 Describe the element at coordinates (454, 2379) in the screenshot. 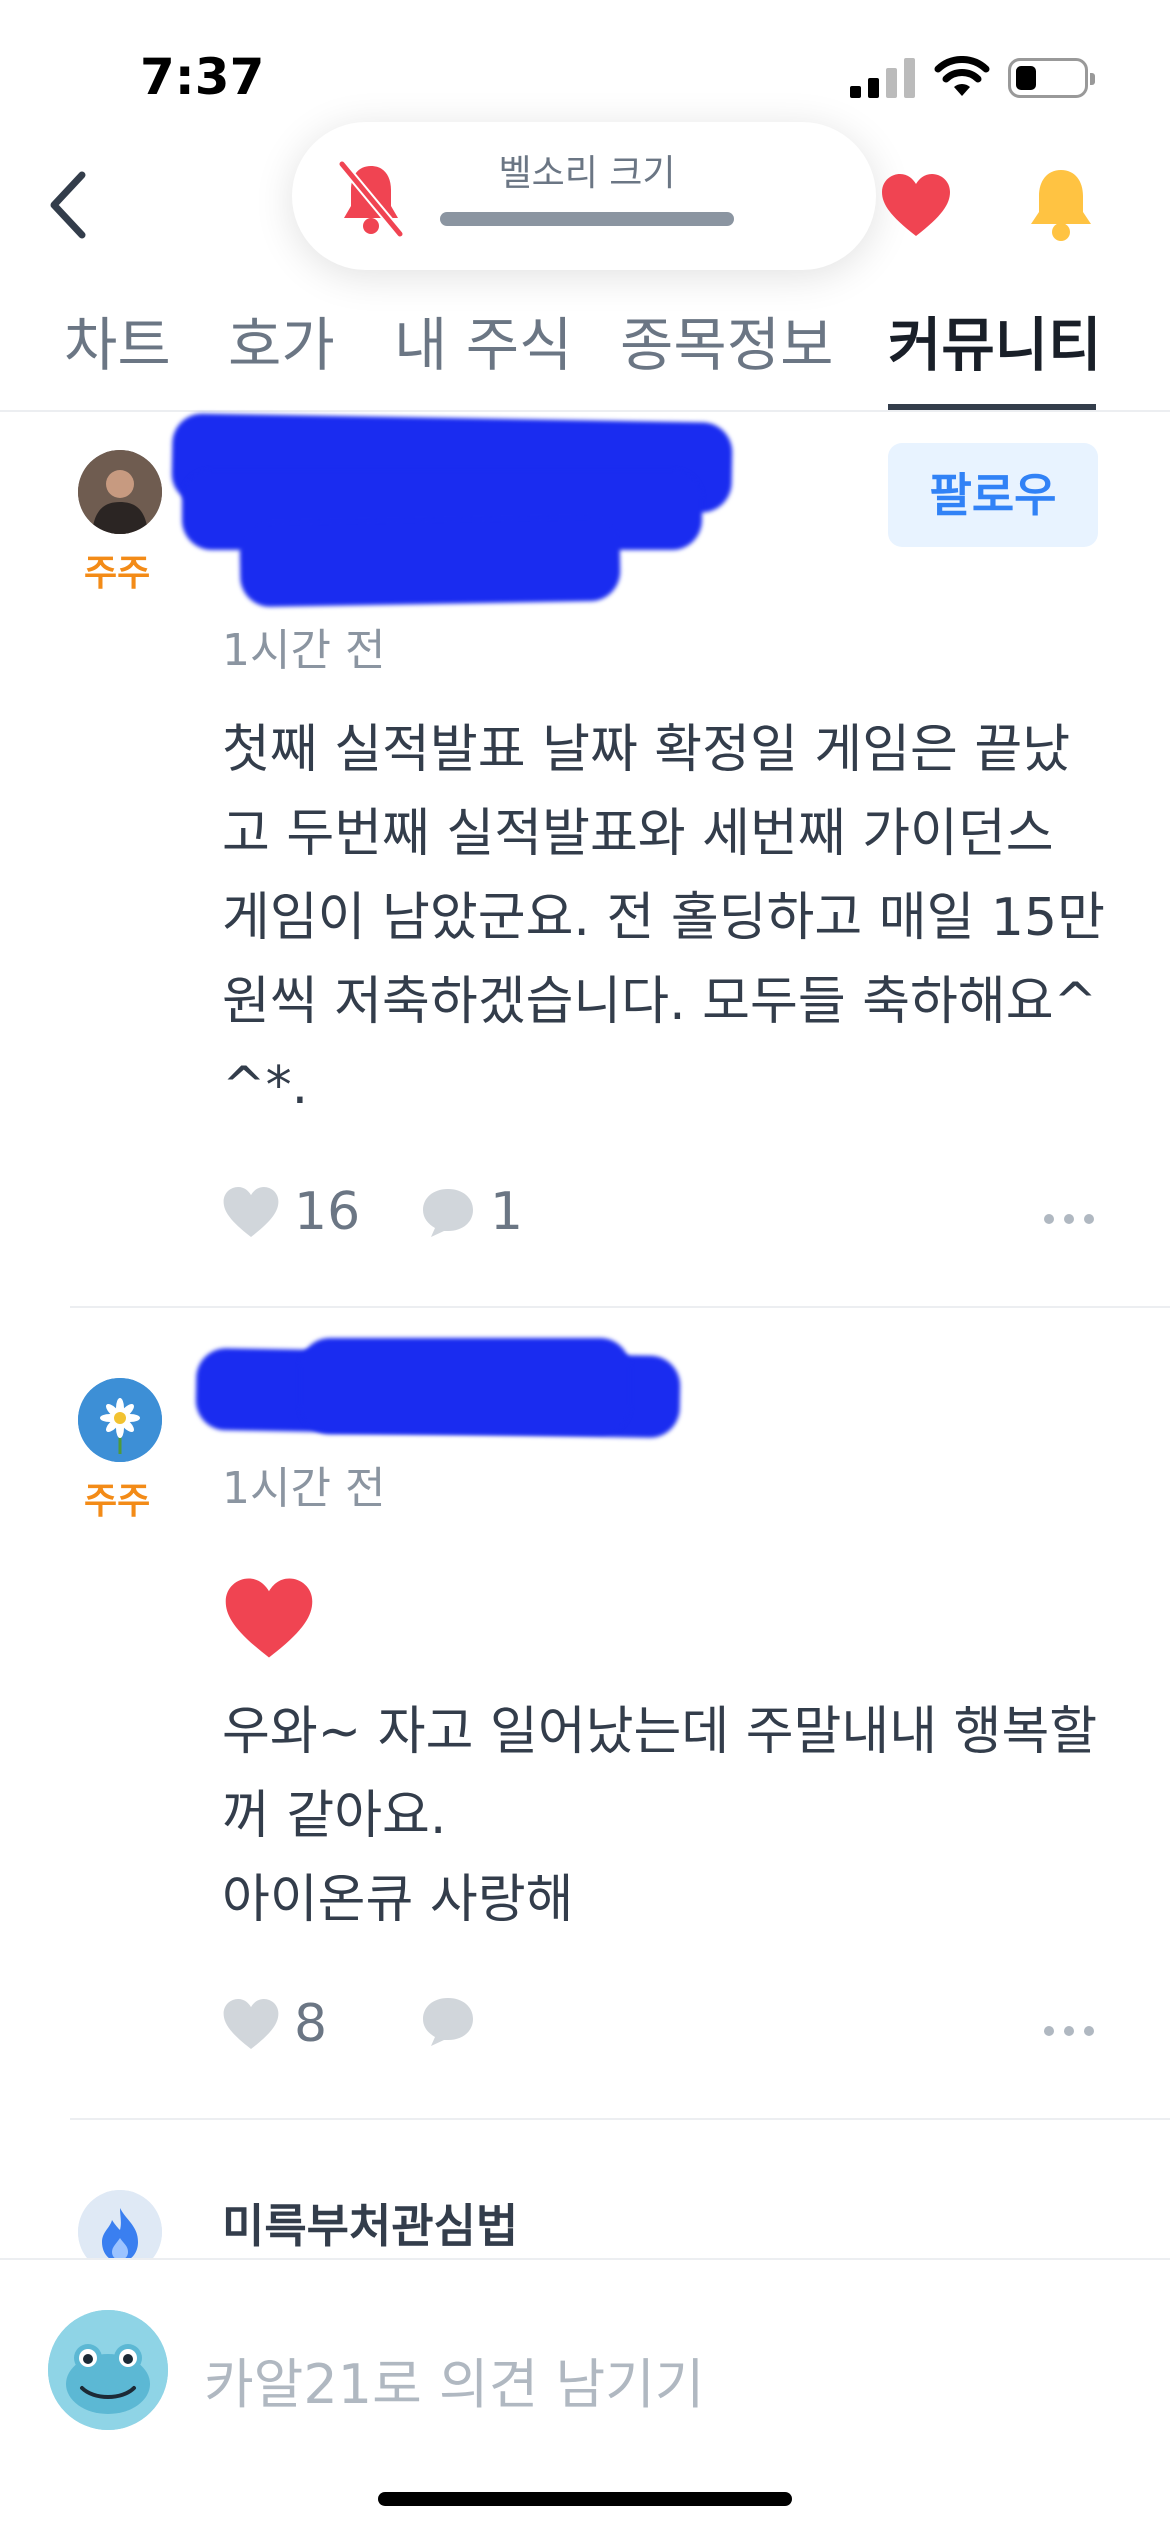

I see `comment-input: 카알21로 의견 남기기` at that location.